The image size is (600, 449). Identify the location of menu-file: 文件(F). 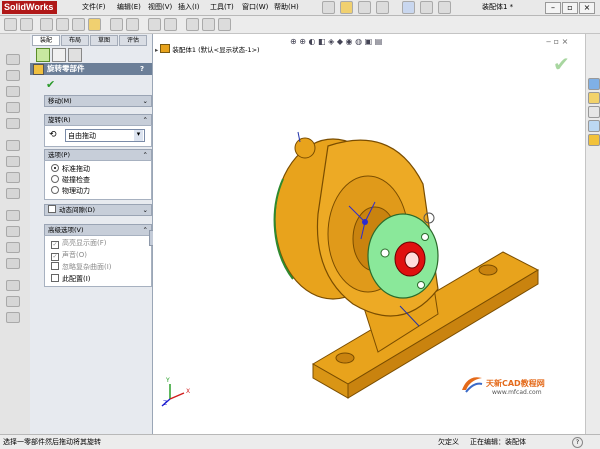
(94, 7).